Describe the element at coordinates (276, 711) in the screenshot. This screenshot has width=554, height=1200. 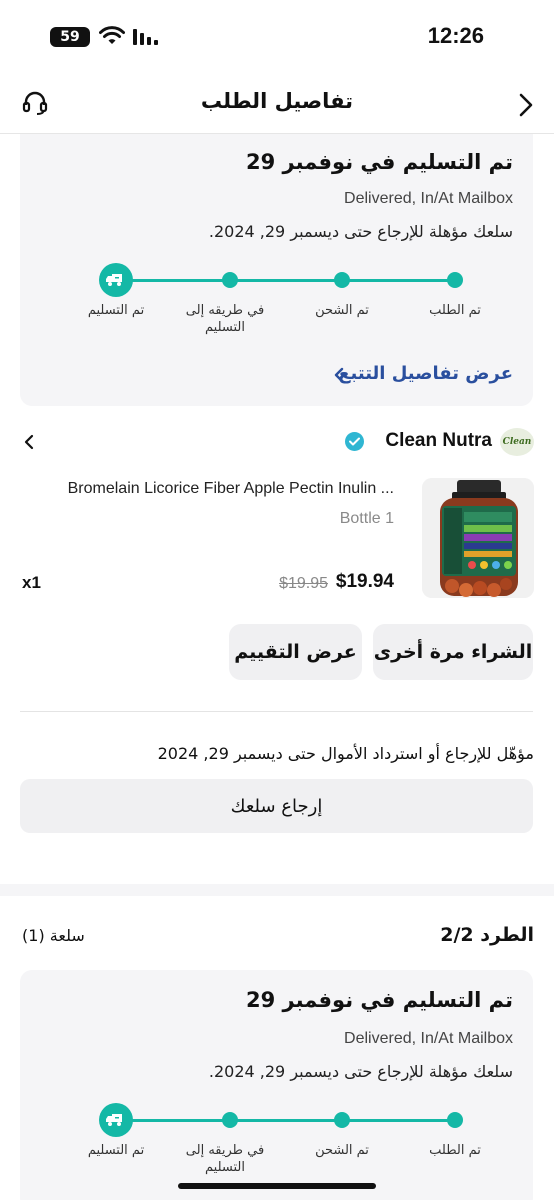
I see `divider` at that location.